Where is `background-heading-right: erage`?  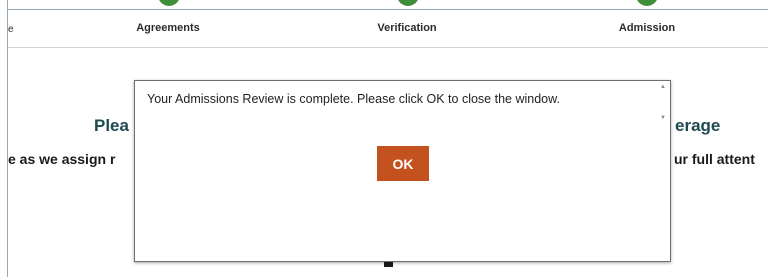 background-heading-right: erage is located at coordinates (698, 125).